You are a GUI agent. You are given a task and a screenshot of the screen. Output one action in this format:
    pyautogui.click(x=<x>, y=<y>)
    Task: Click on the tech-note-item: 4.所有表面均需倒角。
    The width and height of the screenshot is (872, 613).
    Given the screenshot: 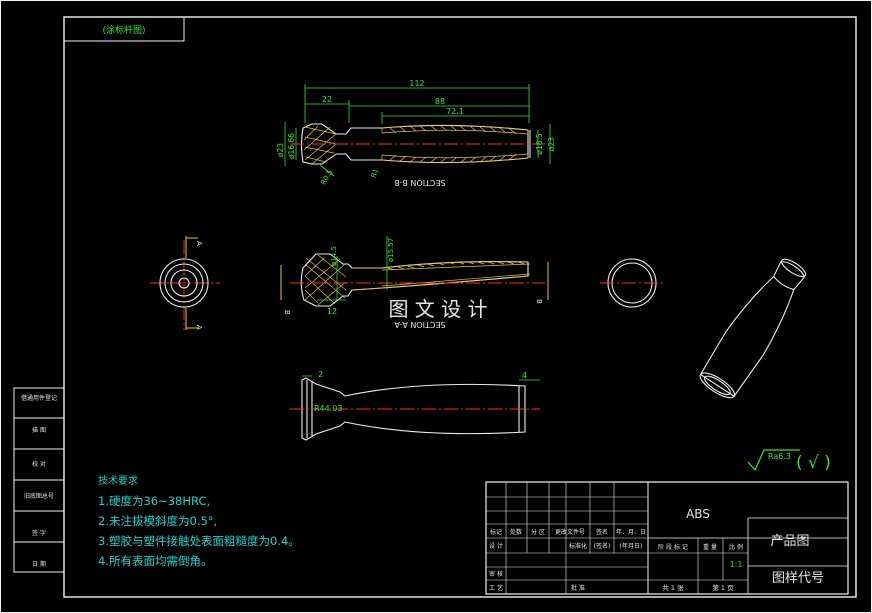 What is the action you would take?
    pyautogui.click(x=155, y=561)
    